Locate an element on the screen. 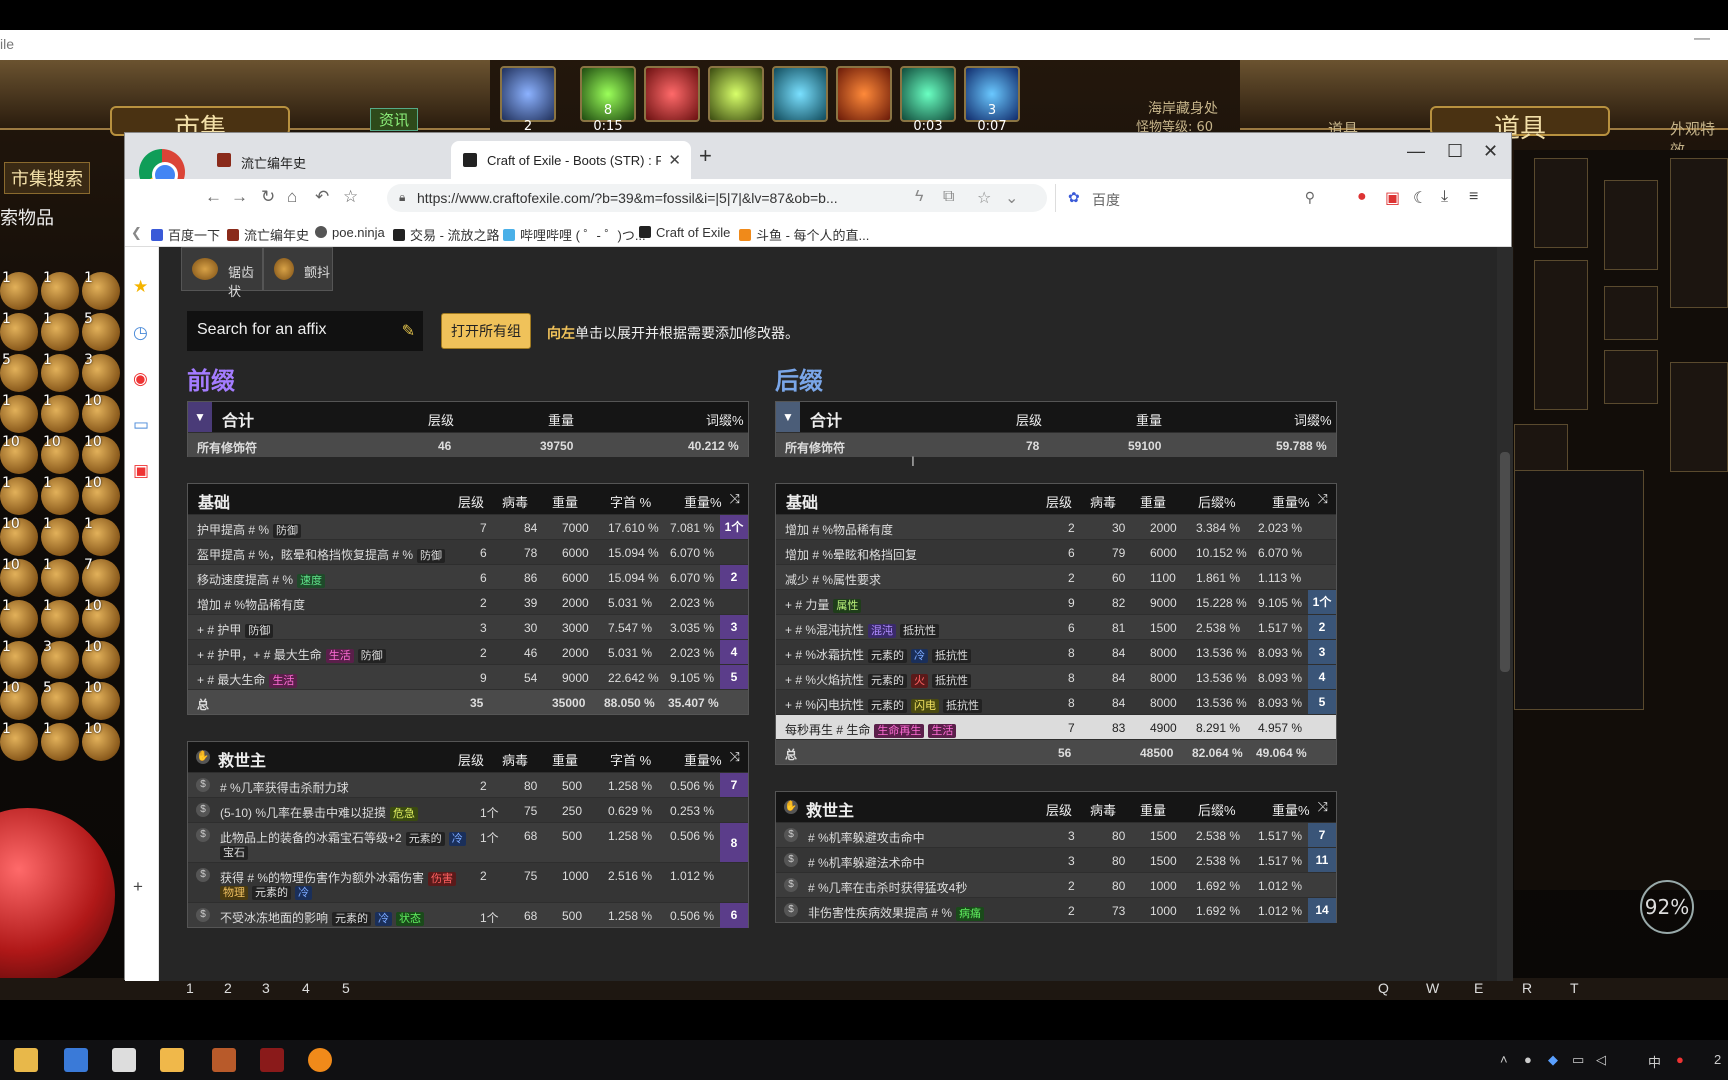 This screenshot has width=1728, height=1080. ime-indicator: 中 is located at coordinates (1654, 1061).